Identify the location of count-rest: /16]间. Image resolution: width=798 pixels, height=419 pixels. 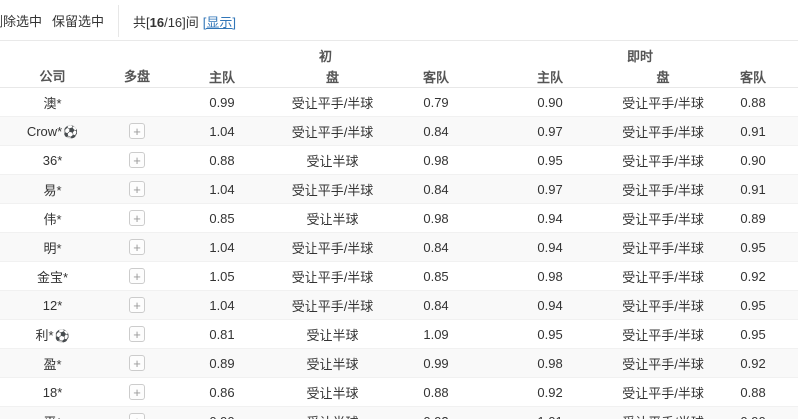
(181, 22).